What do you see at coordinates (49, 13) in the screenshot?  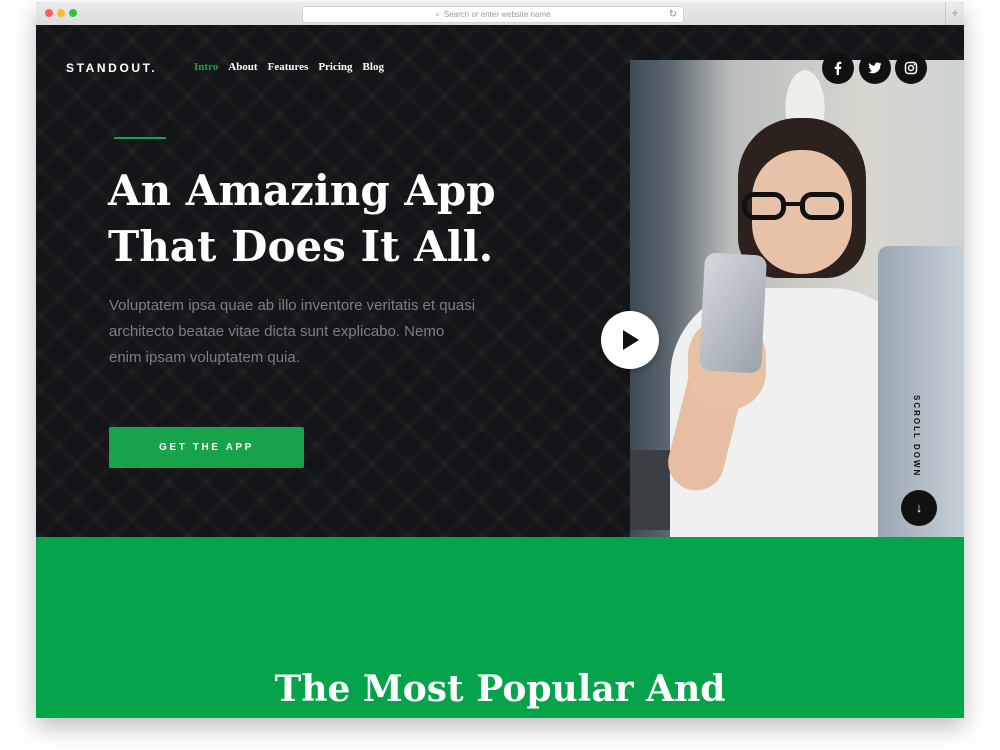 I see `close-window-button` at bounding box center [49, 13].